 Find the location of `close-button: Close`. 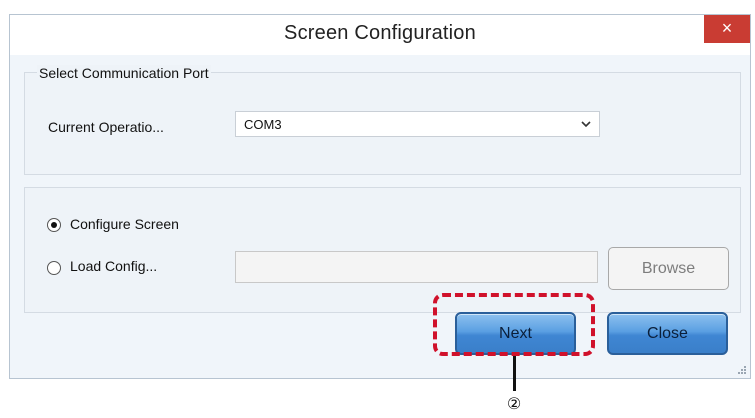

close-button: Close is located at coordinates (667, 333).